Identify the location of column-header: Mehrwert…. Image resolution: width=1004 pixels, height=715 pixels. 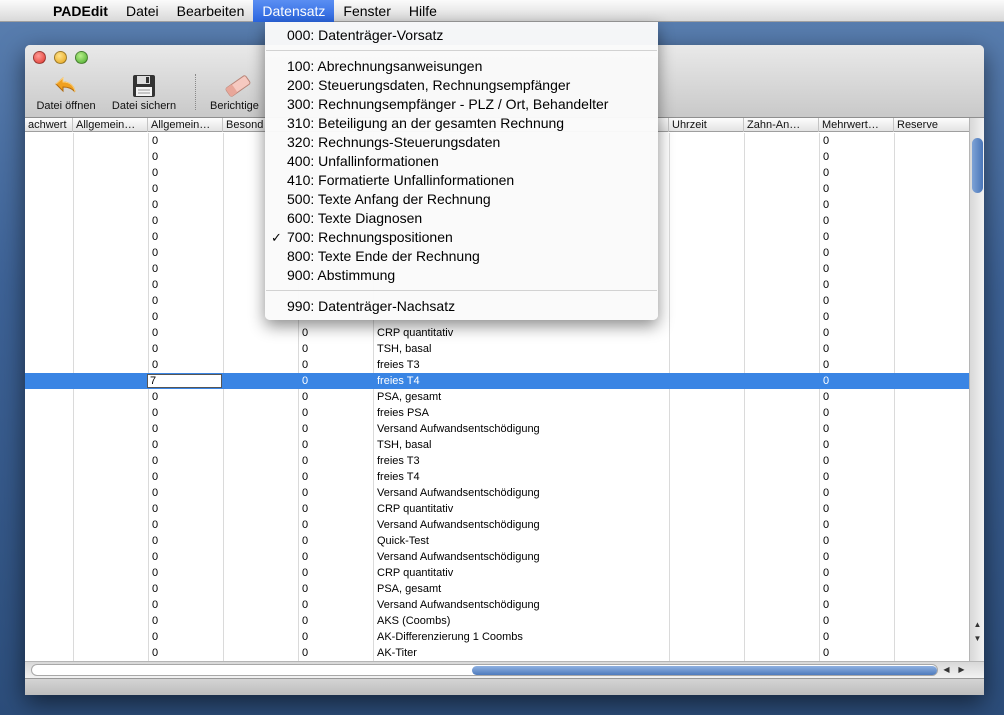
(856, 125).